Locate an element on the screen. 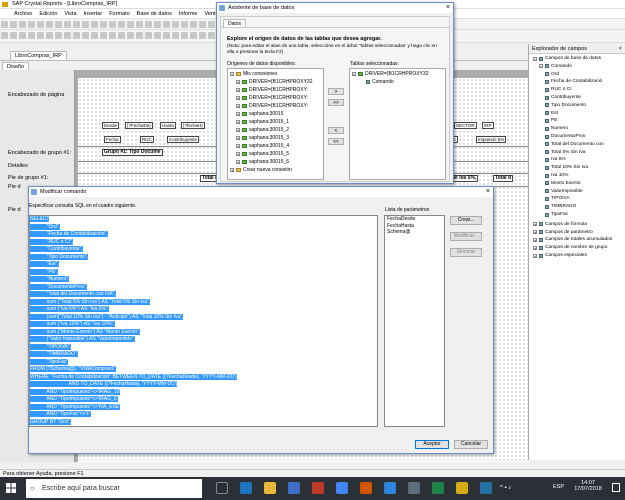 The width and height of the screenshot is (625, 500). store-icon is located at coordinates (294, 488).